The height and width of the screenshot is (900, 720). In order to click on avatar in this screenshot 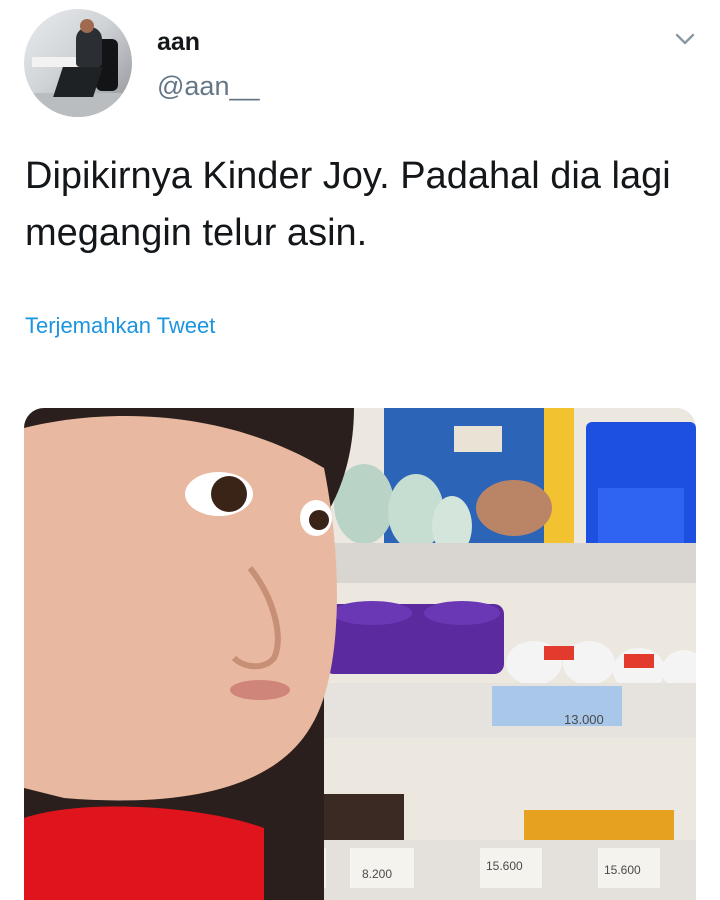, I will do `click(78, 63)`.